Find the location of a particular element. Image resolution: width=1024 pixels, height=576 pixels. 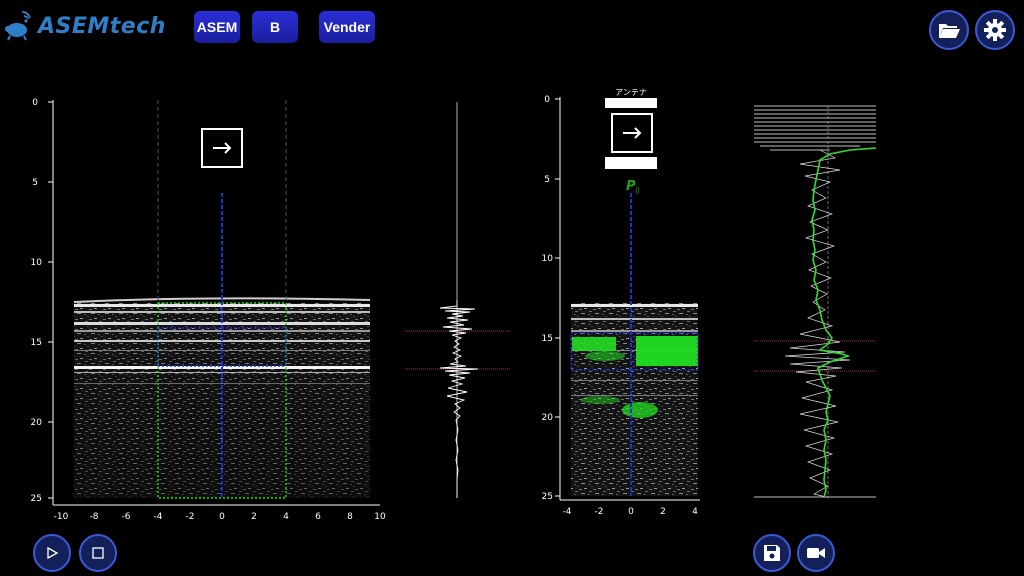

record-button is located at coordinates (816, 553).